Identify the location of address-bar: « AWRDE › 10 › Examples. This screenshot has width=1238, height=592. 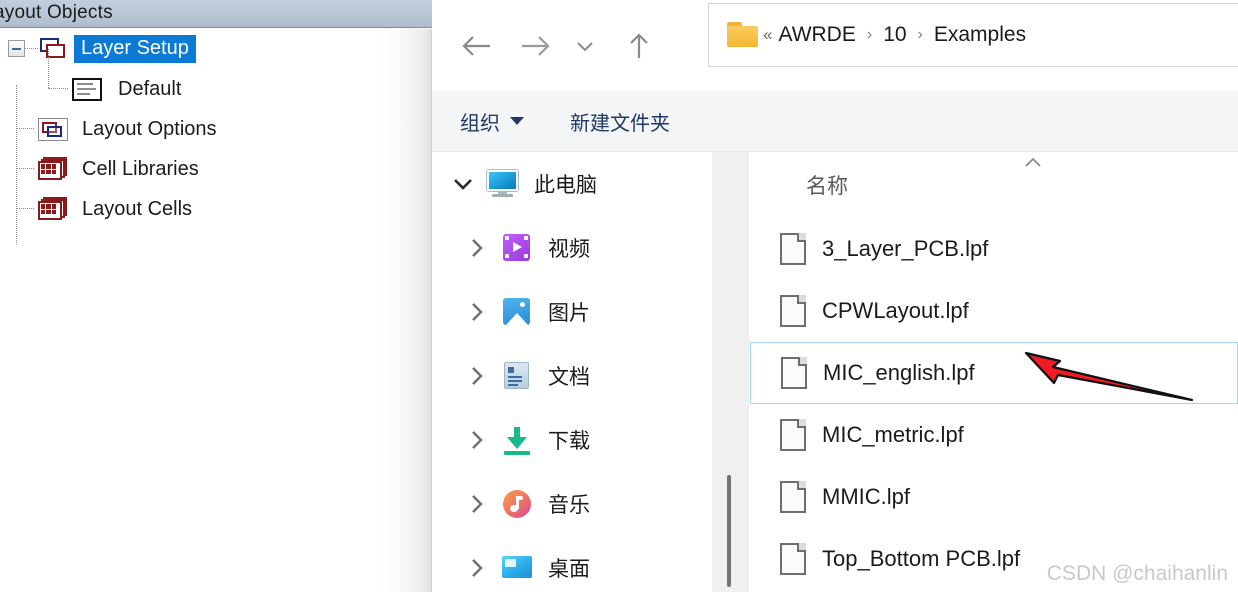
(973, 35).